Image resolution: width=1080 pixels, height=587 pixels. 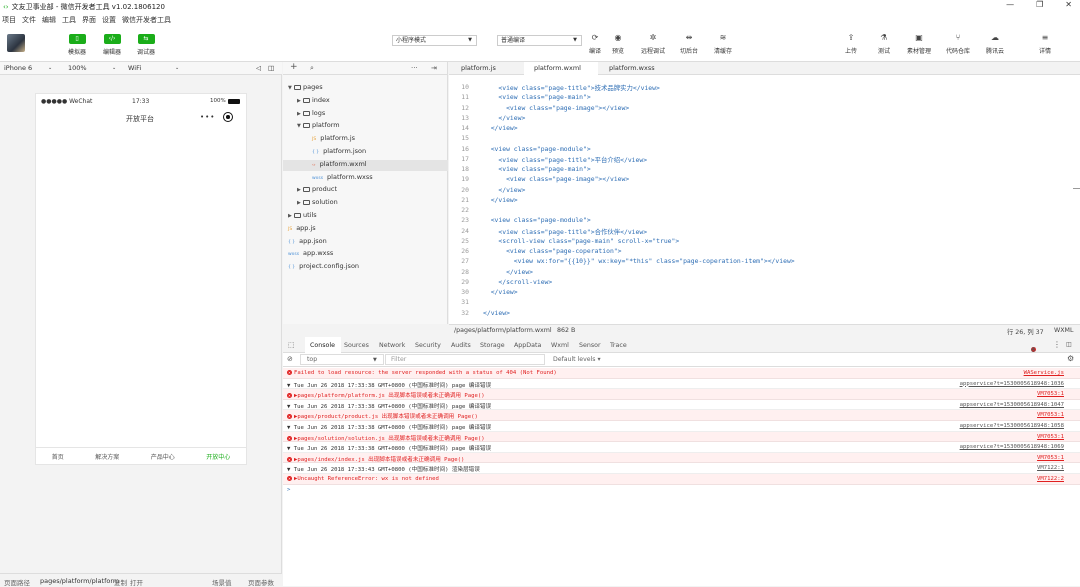 I want to click on file-tree-item: { } project.config.json, so click(x=365, y=267).